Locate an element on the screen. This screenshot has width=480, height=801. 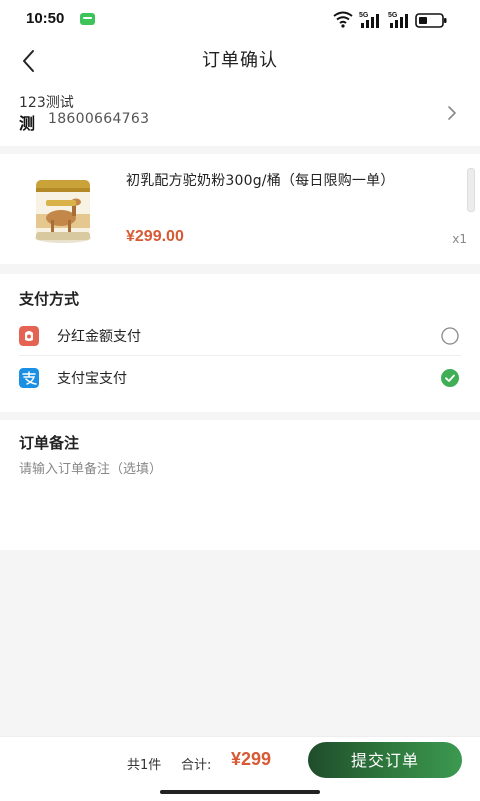
header: 订单确认 is located at coordinates (240, 61).